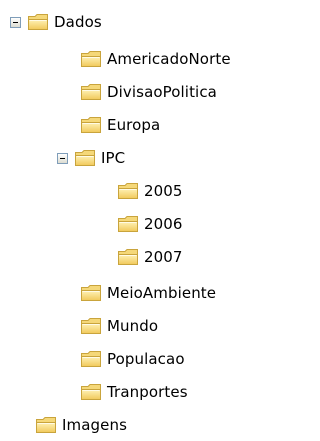  I want to click on tree-node-2005: 2005, so click(150, 191).